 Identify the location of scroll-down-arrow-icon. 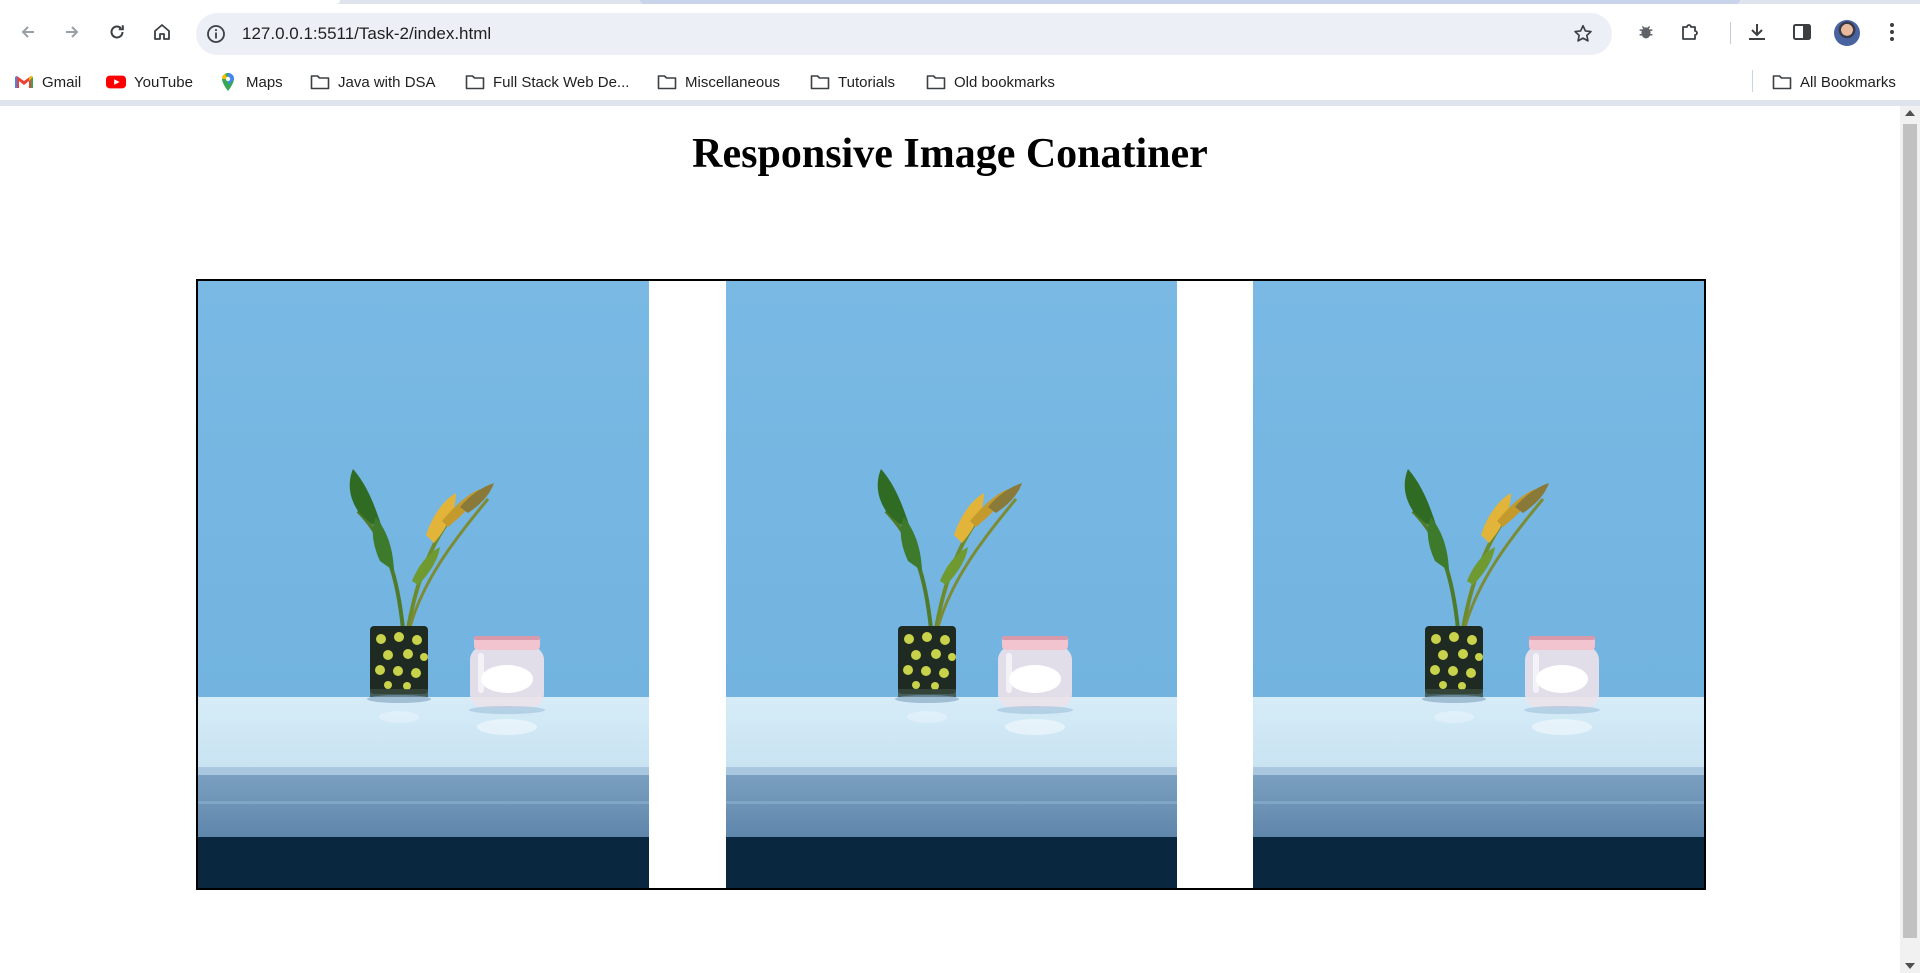
(1910, 966).